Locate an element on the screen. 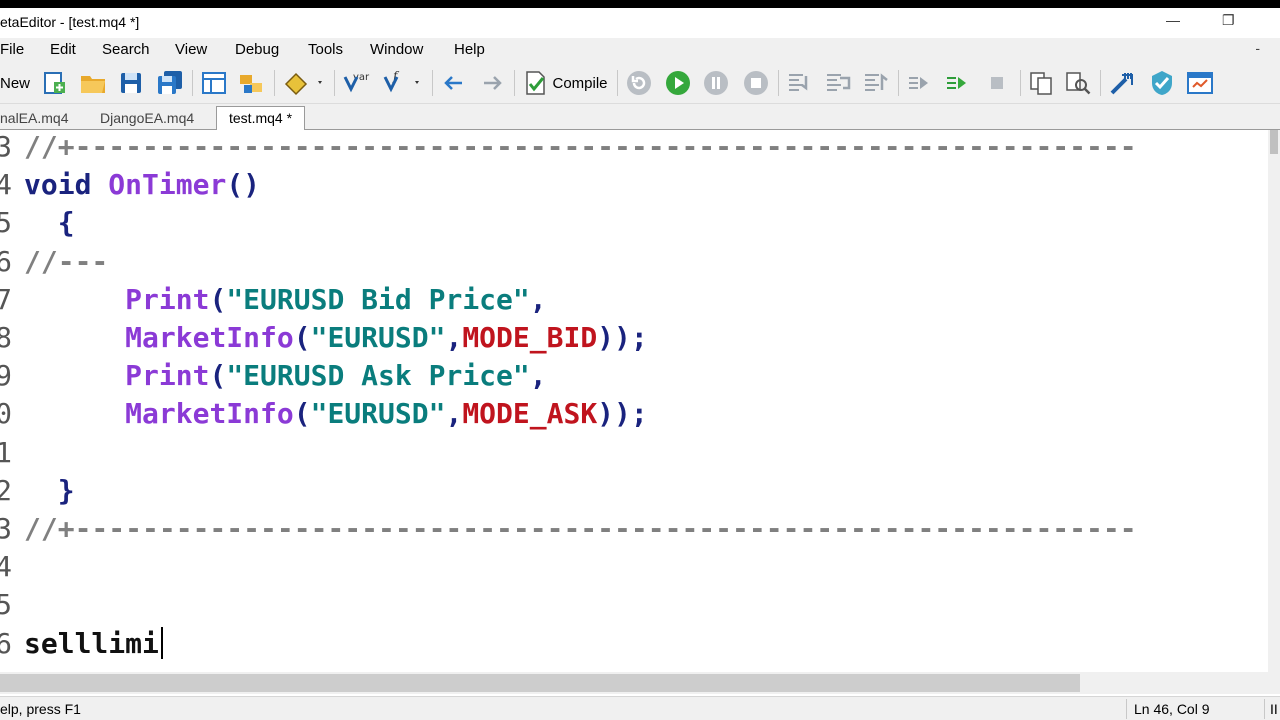 Image resolution: width=1280 pixels, height=720 pixels. menu-help: Help is located at coordinates (469, 49).